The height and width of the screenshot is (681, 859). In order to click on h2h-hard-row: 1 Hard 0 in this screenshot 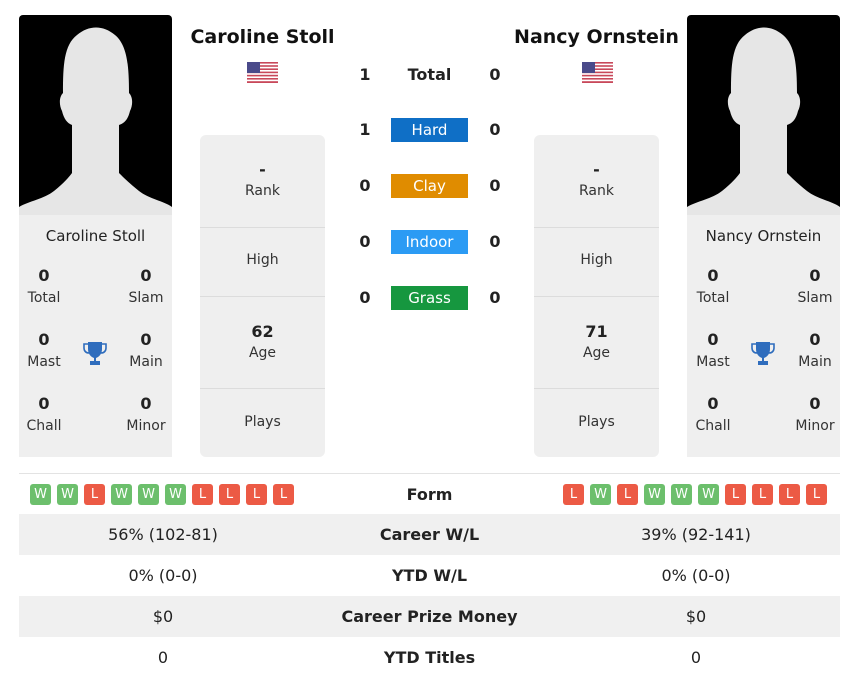, I will do `click(430, 131)`.